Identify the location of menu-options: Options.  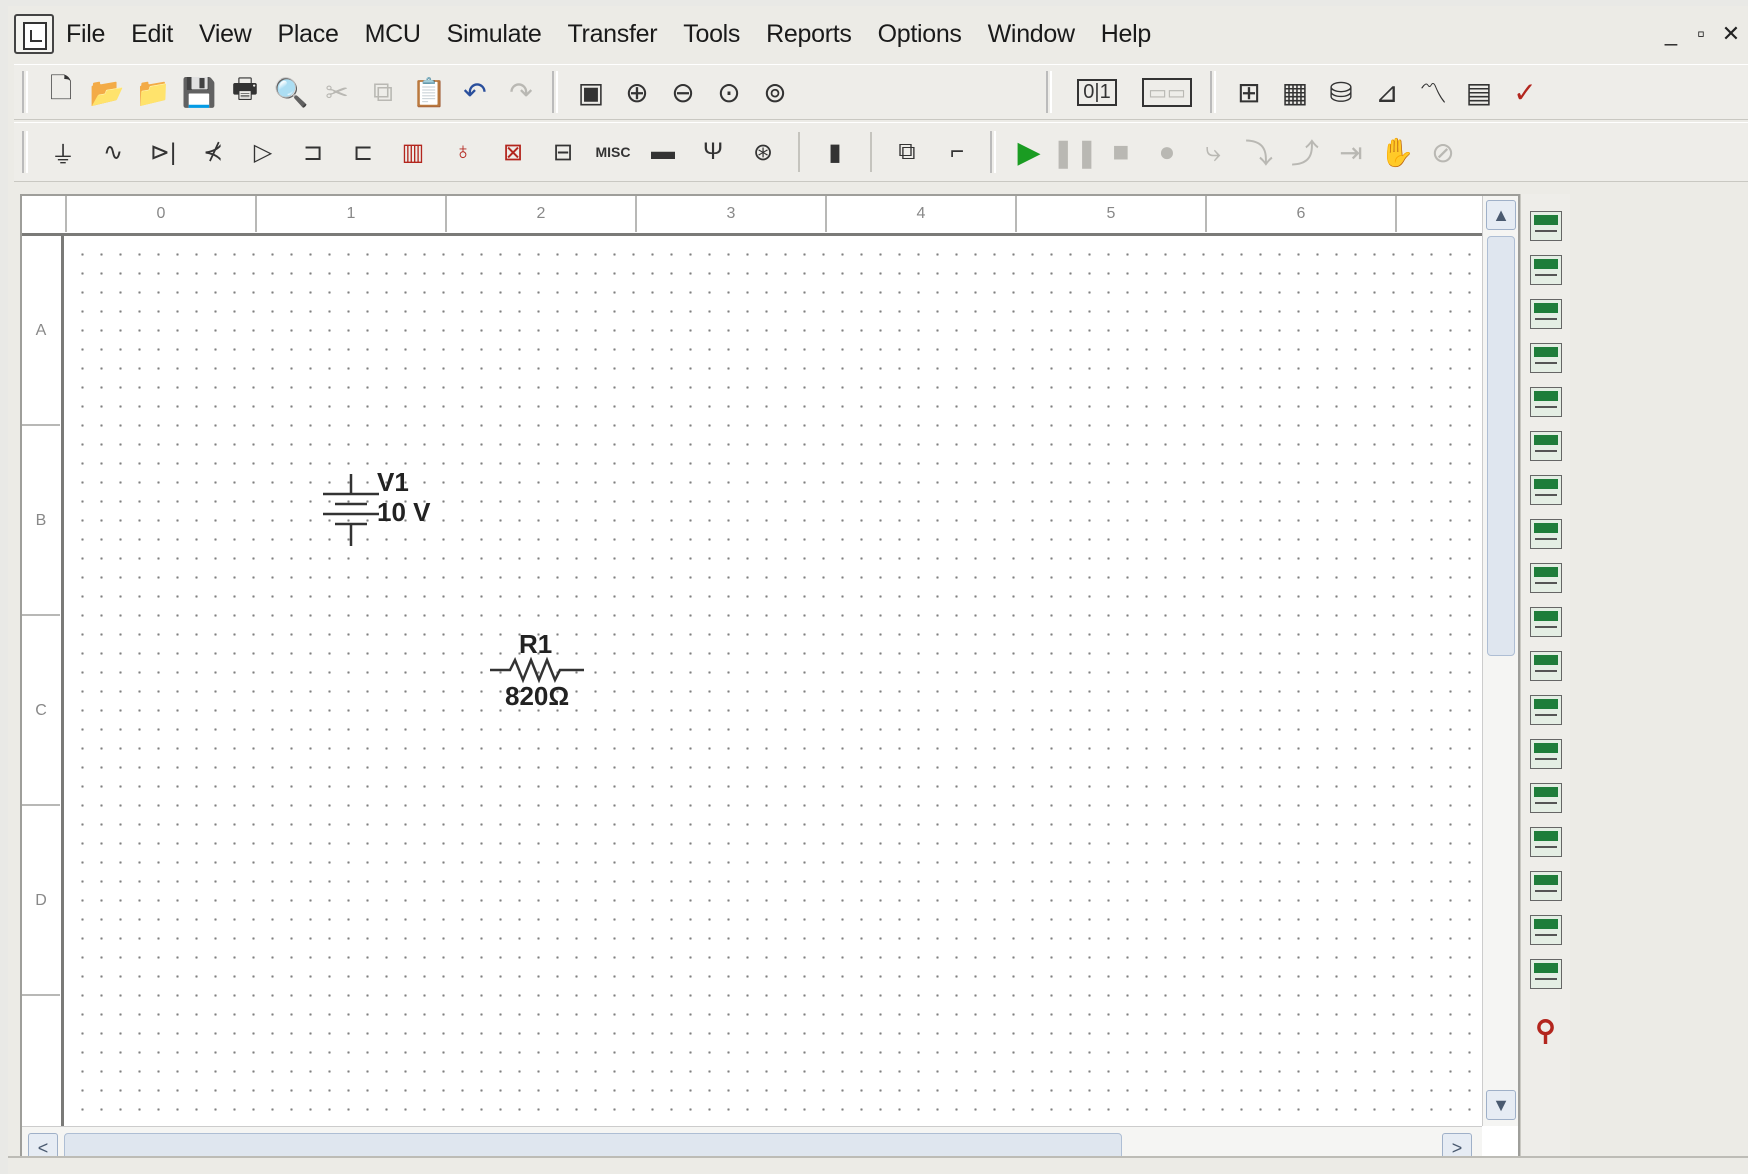
(920, 34).